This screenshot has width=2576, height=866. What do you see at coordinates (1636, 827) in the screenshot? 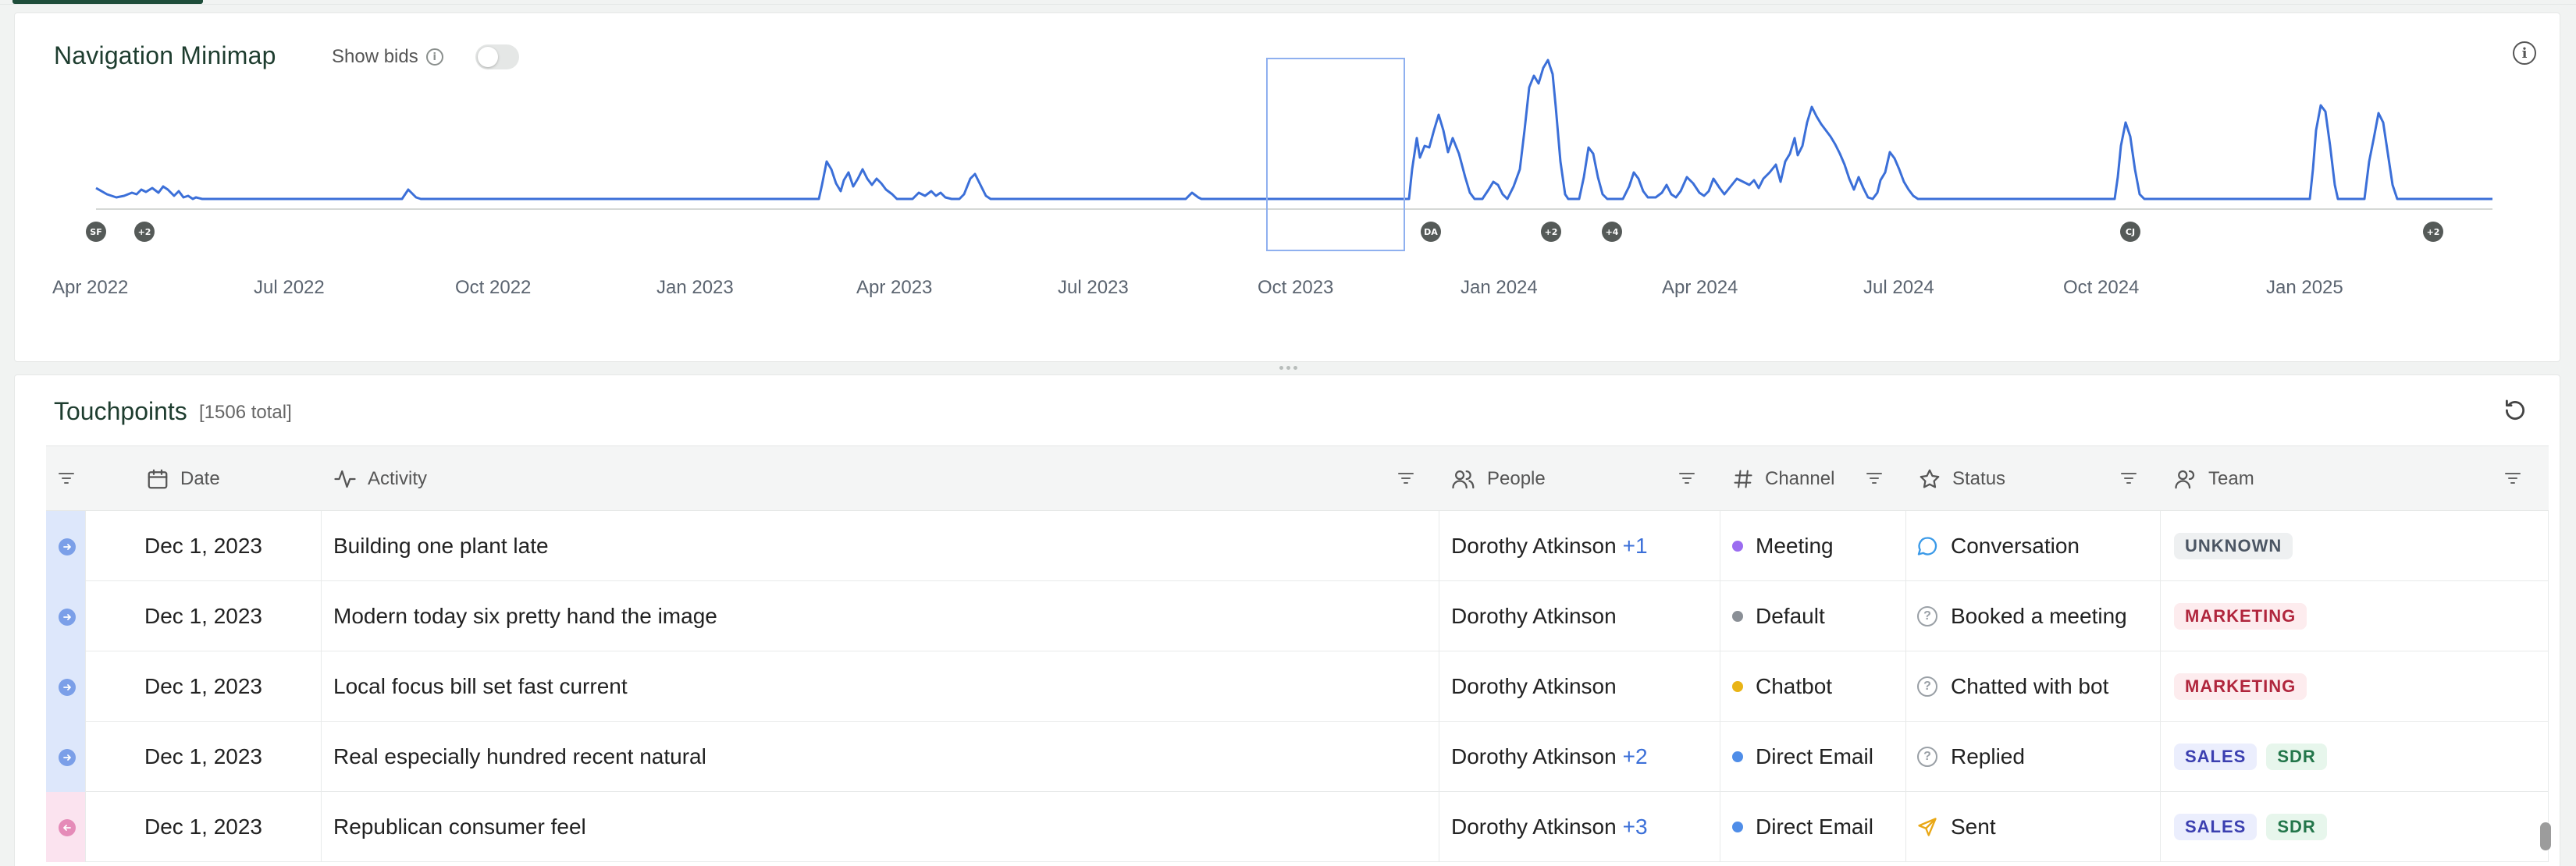
I see `additional-people-count: +3` at bounding box center [1636, 827].